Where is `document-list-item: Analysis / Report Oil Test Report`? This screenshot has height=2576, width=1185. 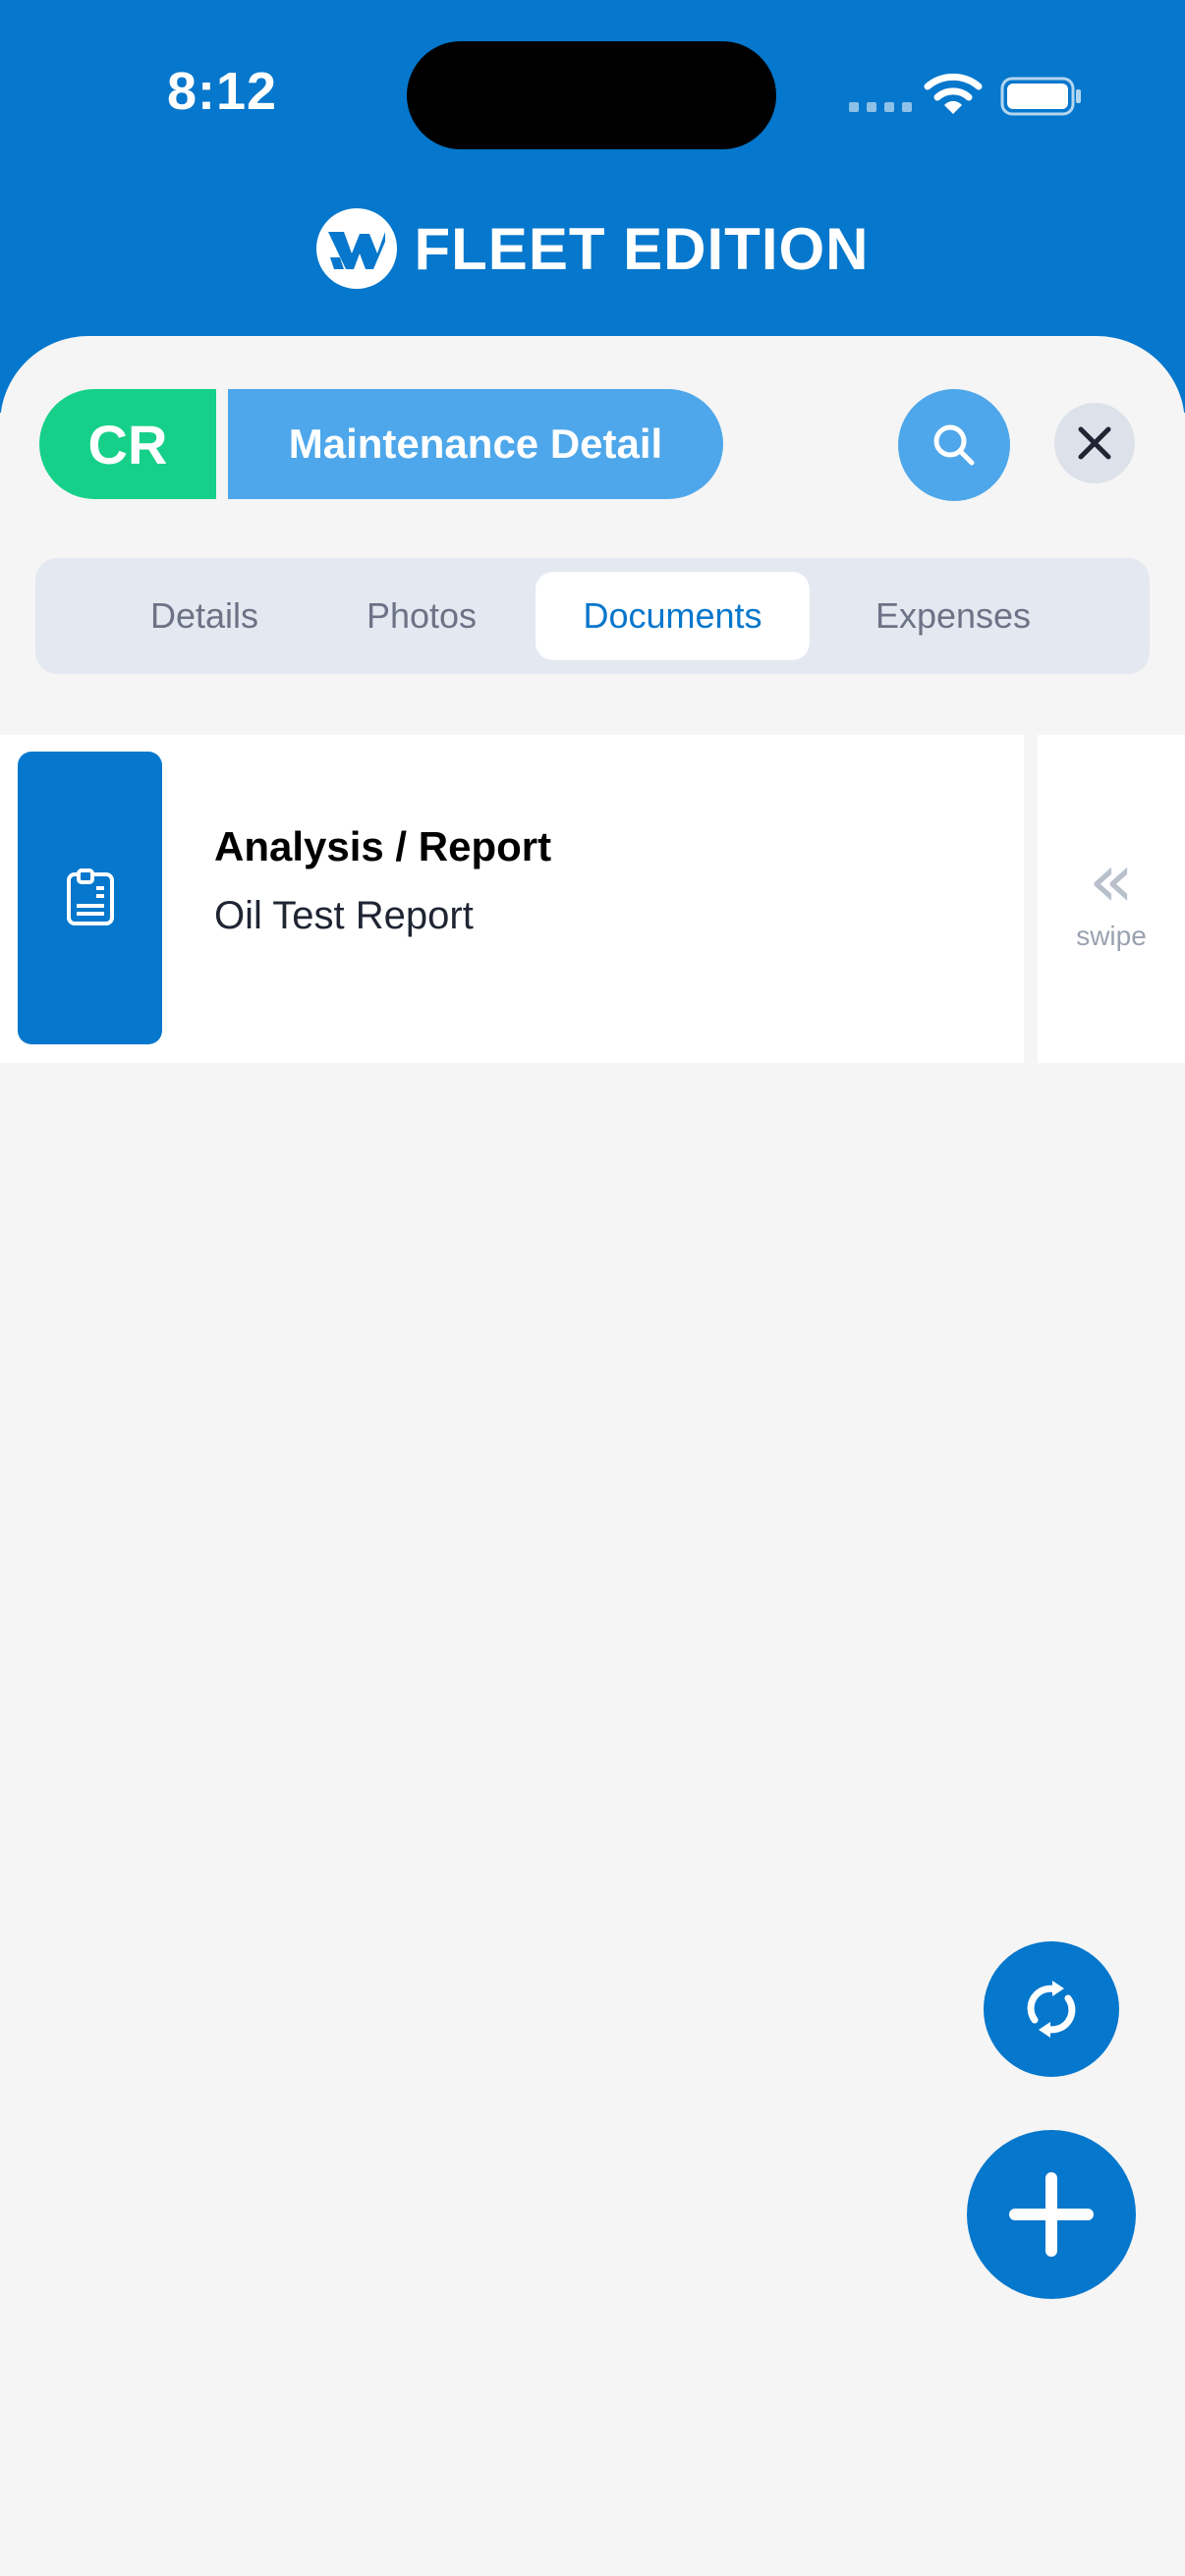
document-list-item: Analysis / Report Oil Test Report is located at coordinates (512, 899).